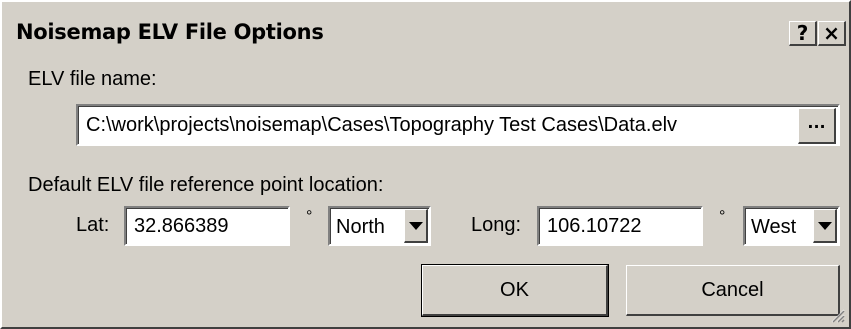  I want to click on dialog-title: Noisemap ELV File Options, so click(170, 32).